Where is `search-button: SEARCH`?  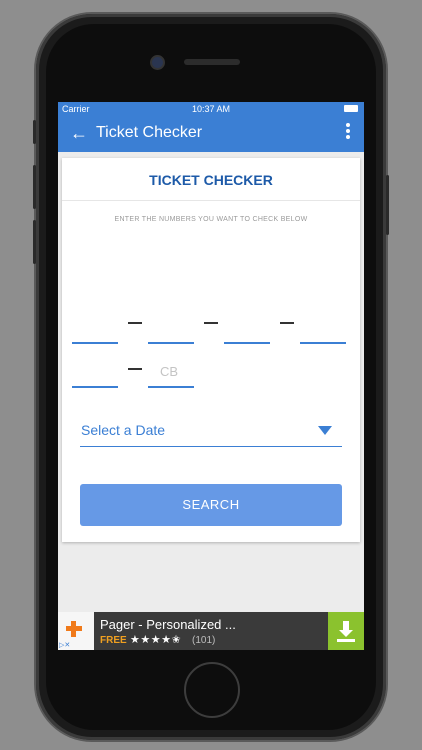 search-button: SEARCH is located at coordinates (211, 505).